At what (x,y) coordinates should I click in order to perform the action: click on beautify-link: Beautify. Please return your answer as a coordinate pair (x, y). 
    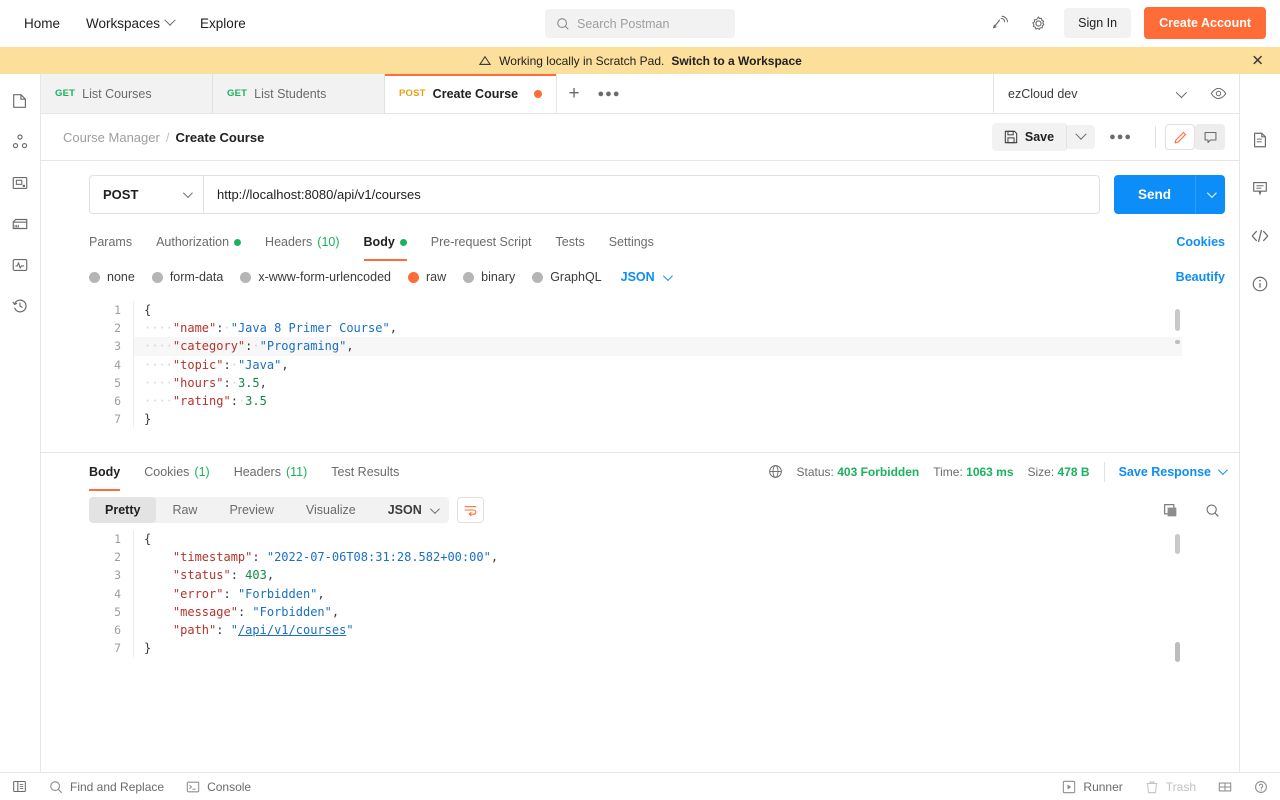
    Looking at the image, I should click on (1200, 277).